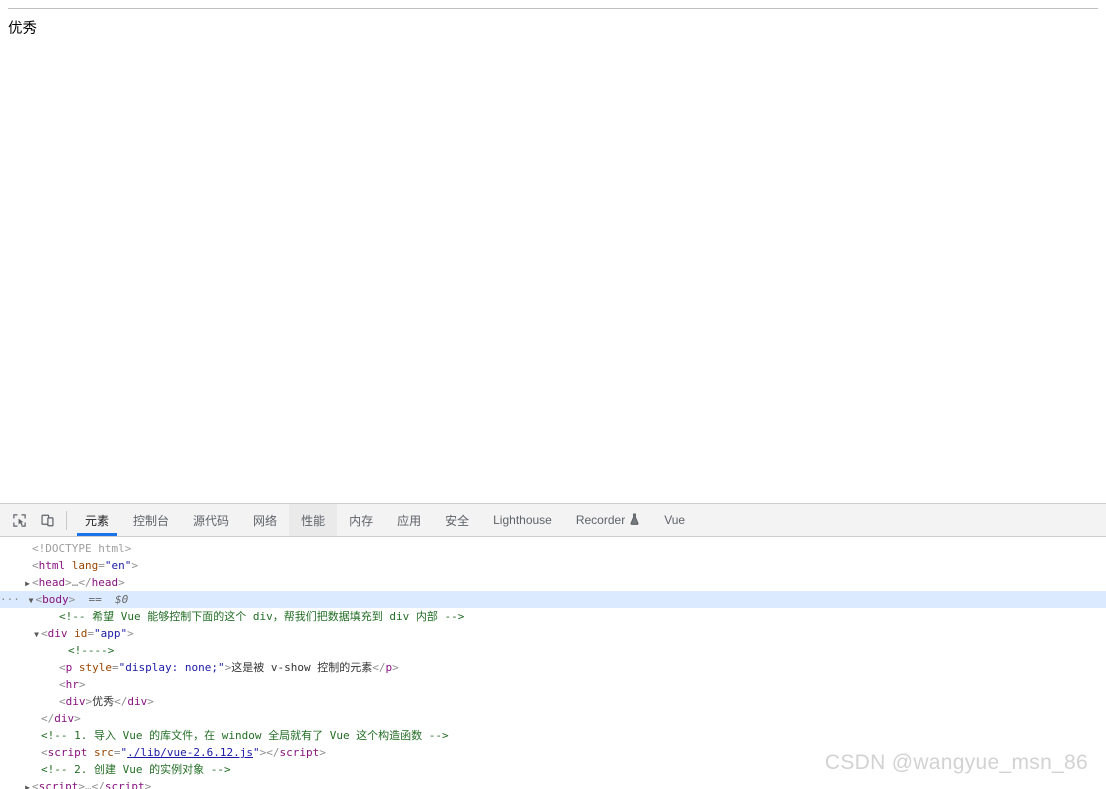 Image resolution: width=1106 pixels, height=789 pixels. I want to click on code-token-attr-n: style, so click(95, 667).